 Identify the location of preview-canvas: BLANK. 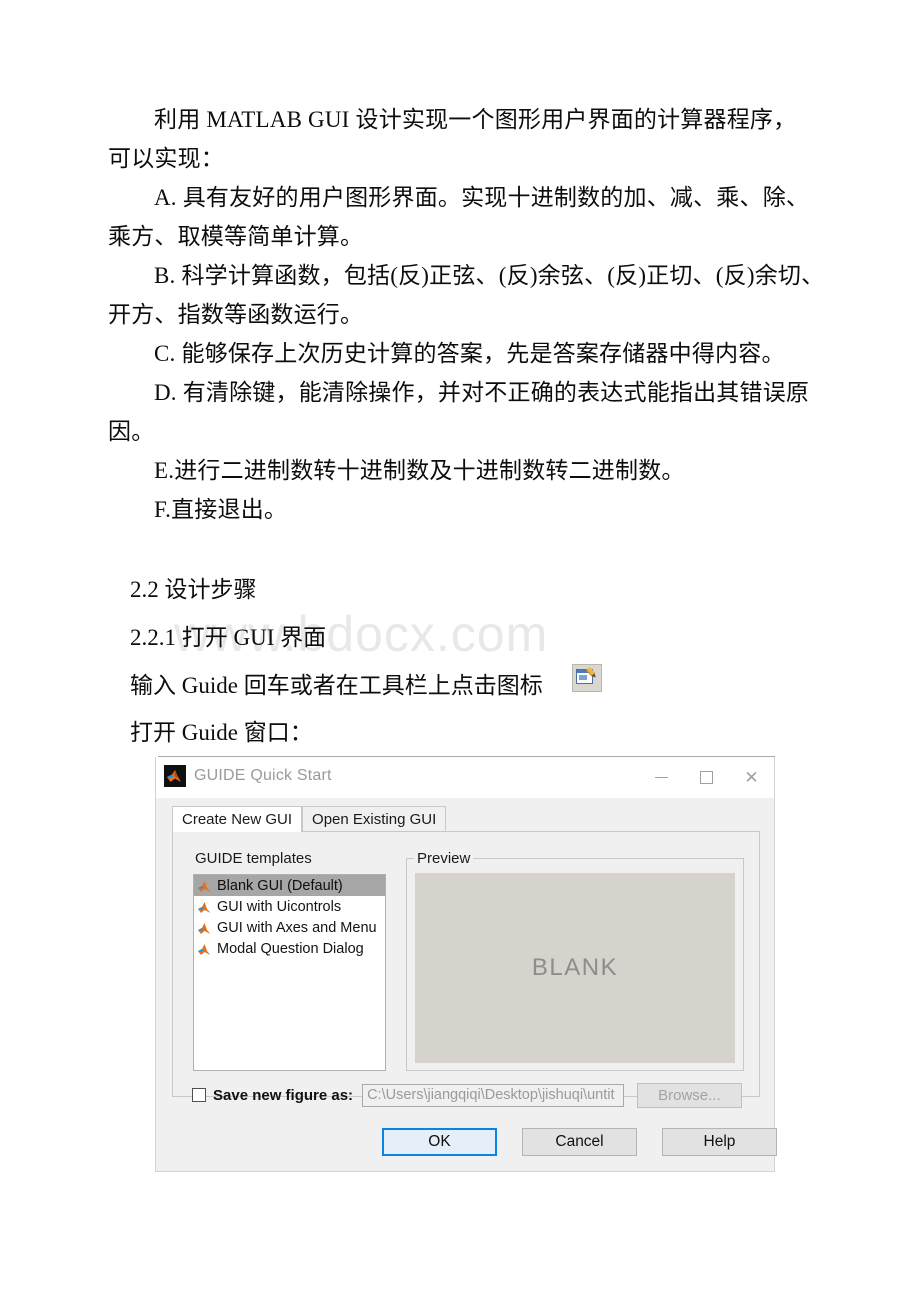
(575, 968).